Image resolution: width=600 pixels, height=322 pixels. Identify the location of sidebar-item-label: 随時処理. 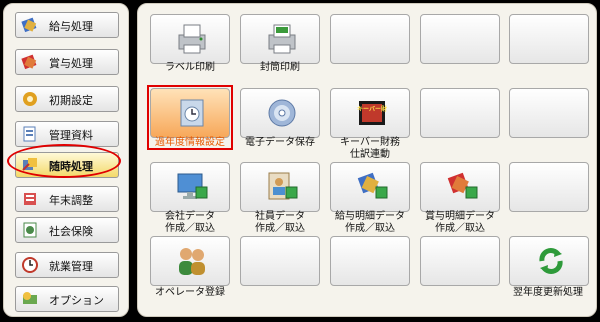
(71, 166).